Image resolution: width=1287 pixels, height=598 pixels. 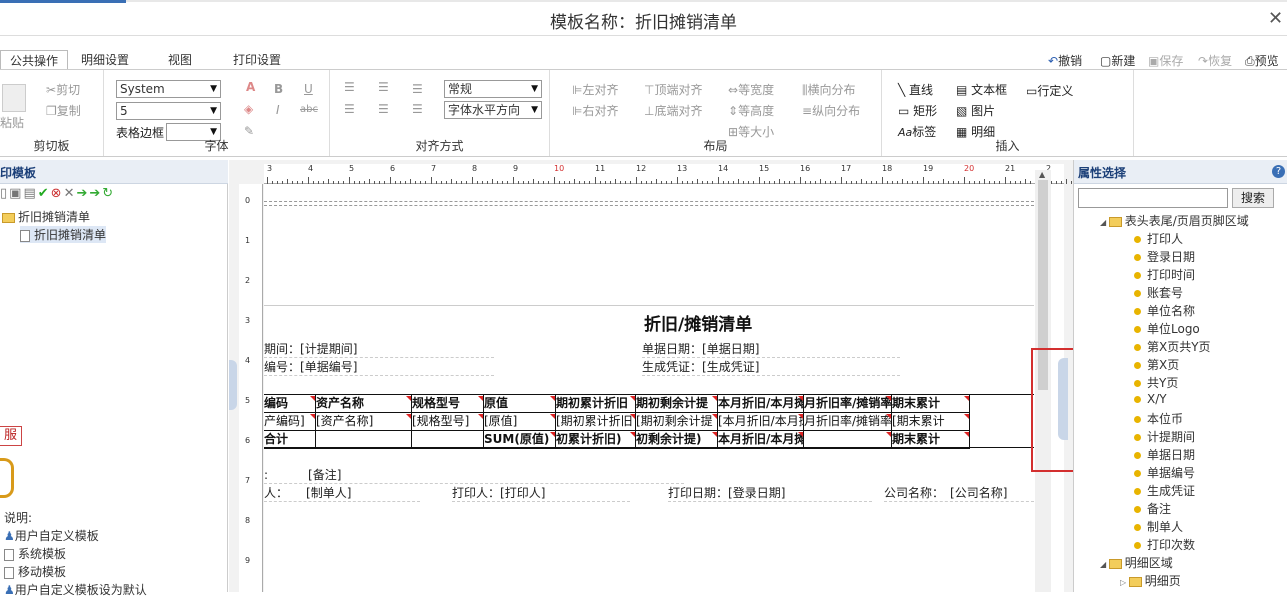 What do you see at coordinates (82, 193) in the screenshot?
I see `copy-icon: ➔` at bounding box center [82, 193].